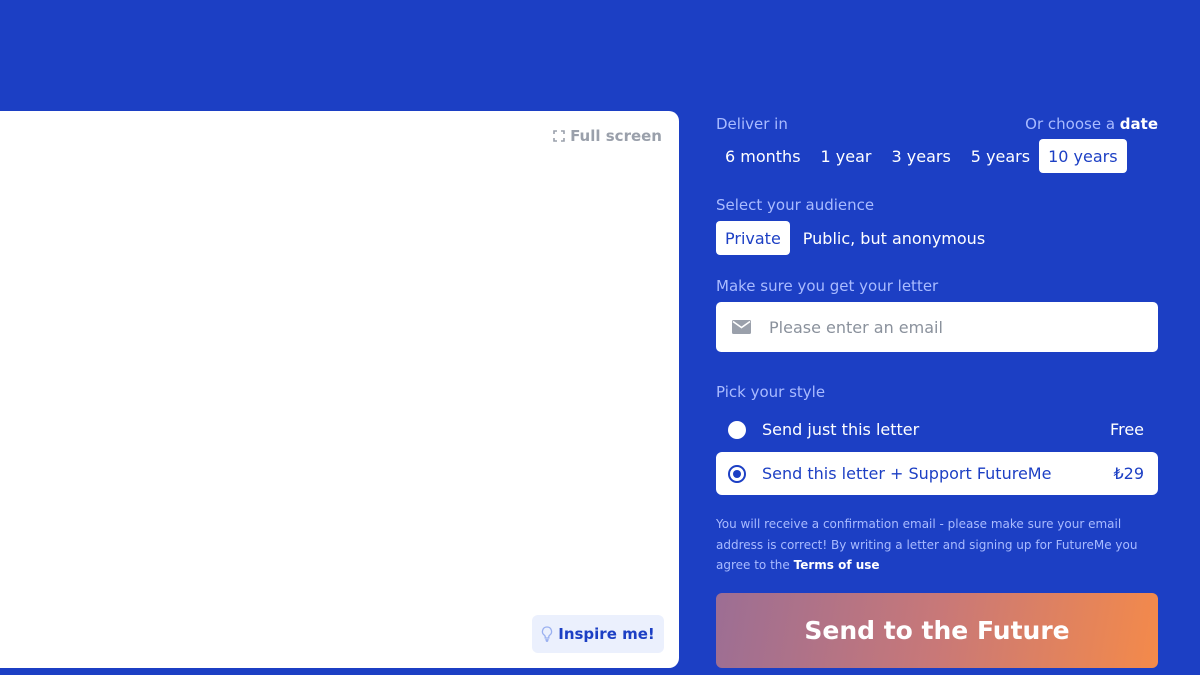 This screenshot has height=675, width=1200. I want to click on style-option-price: Free, so click(1127, 429).